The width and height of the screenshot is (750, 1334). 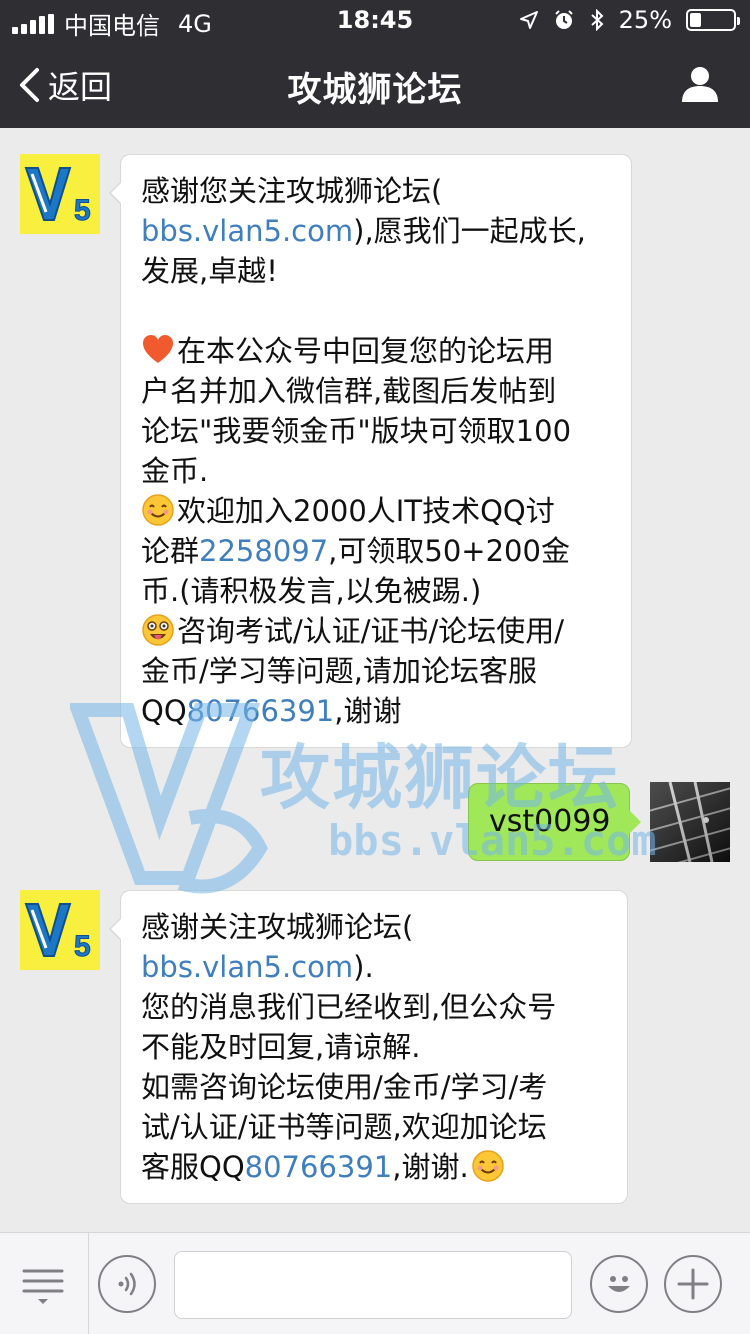 I want to click on message-text: 欢迎加入2000人IT技术QQ讨, so click(x=366, y=511).